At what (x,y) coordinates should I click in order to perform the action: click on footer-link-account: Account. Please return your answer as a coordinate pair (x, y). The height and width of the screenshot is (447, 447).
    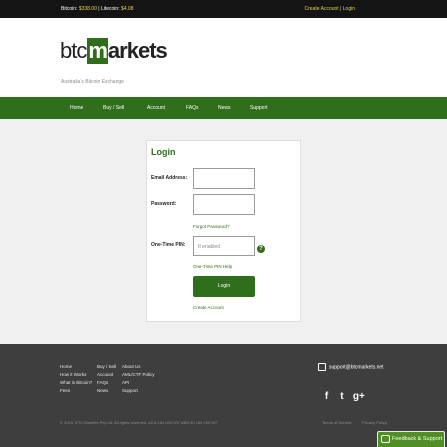
    Looking at the image, I should click on (106, 375).